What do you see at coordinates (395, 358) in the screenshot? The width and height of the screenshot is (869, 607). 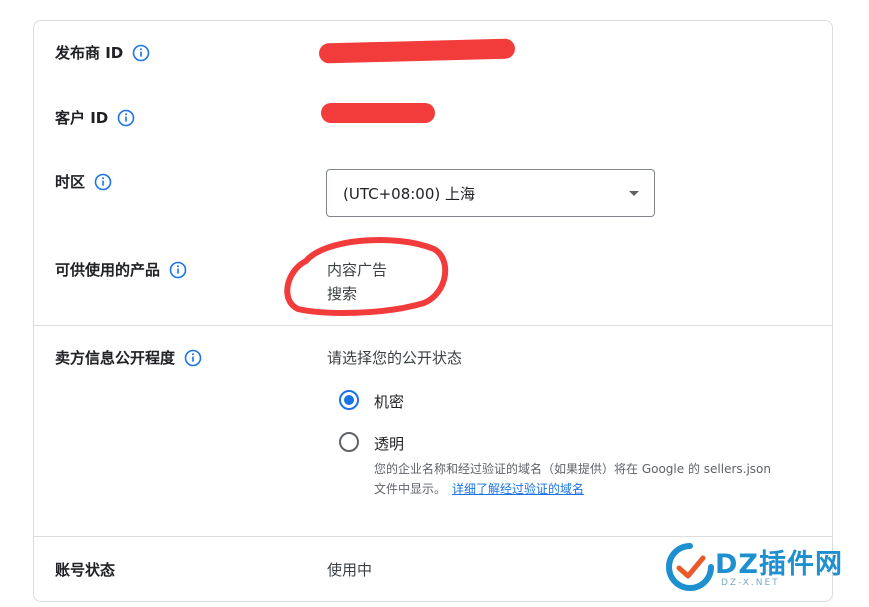 I see `visibility-prompt: 请选择您的公开状态` at bounding box center [395, 358].